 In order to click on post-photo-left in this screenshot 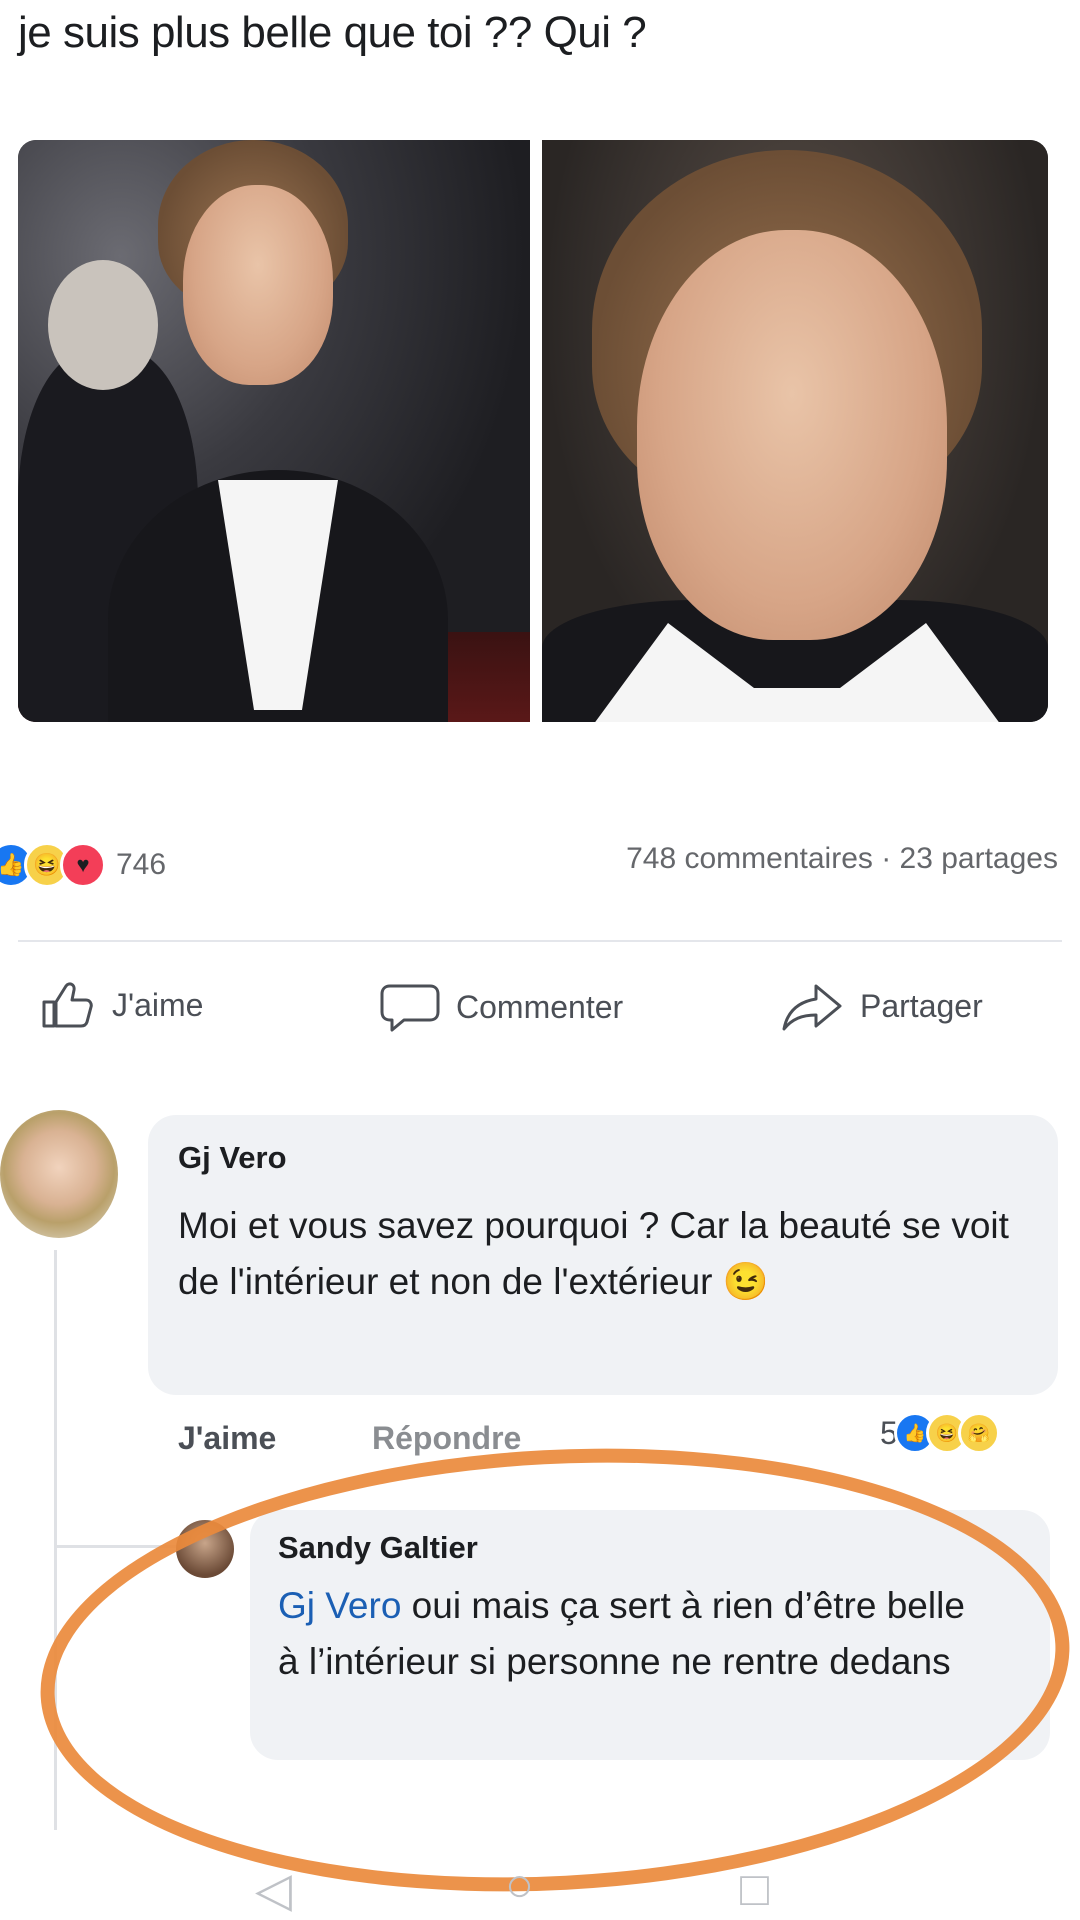, I will do `click(274, 431)`.